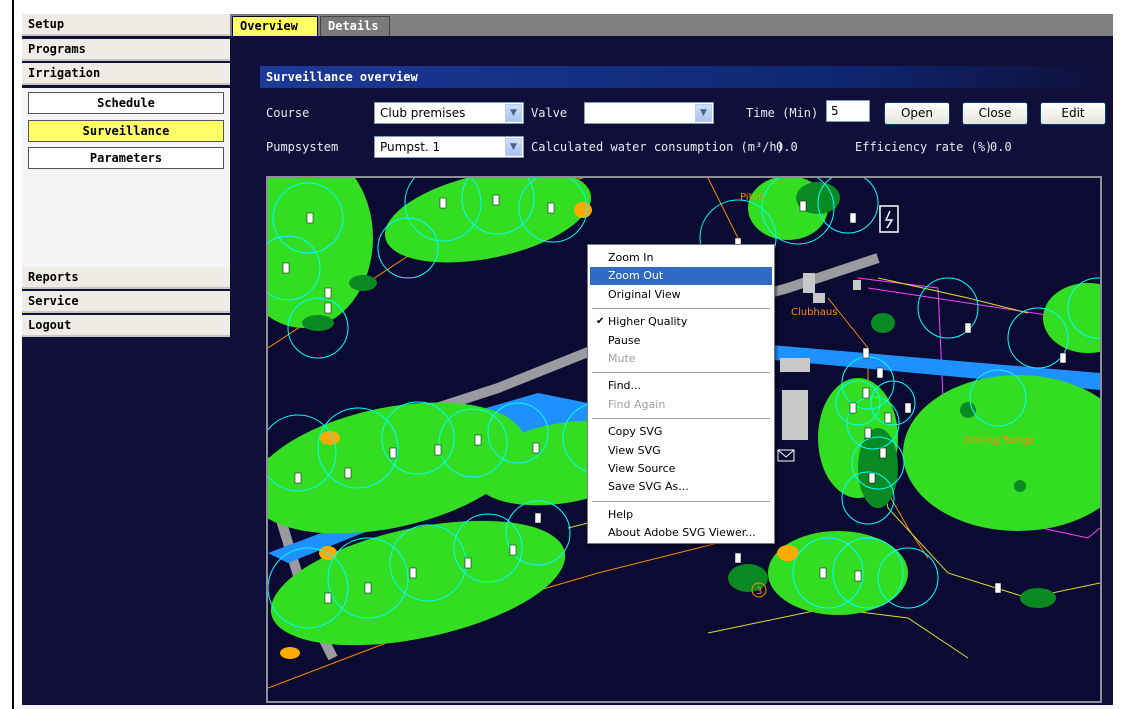 Image resolution: width=1123 pixels, height=709 pixels. What do you see at coordinates (126, 178) in the screenshot?
I see `irrigation-submenu: Schedule Surveillance Parameters` at bounding box center [126, 178].